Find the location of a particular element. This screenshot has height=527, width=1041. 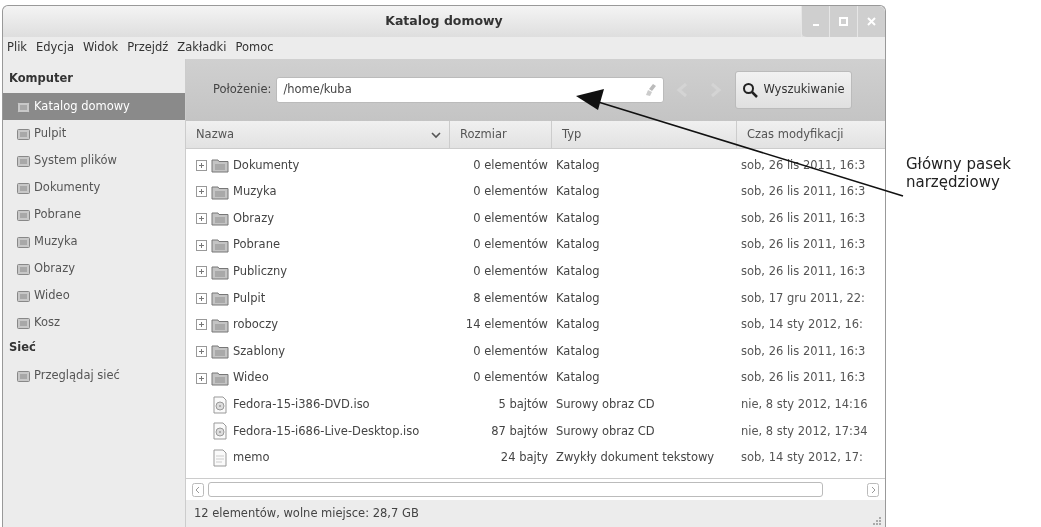

resize-grip-icon is located at coordinates (877, 520).